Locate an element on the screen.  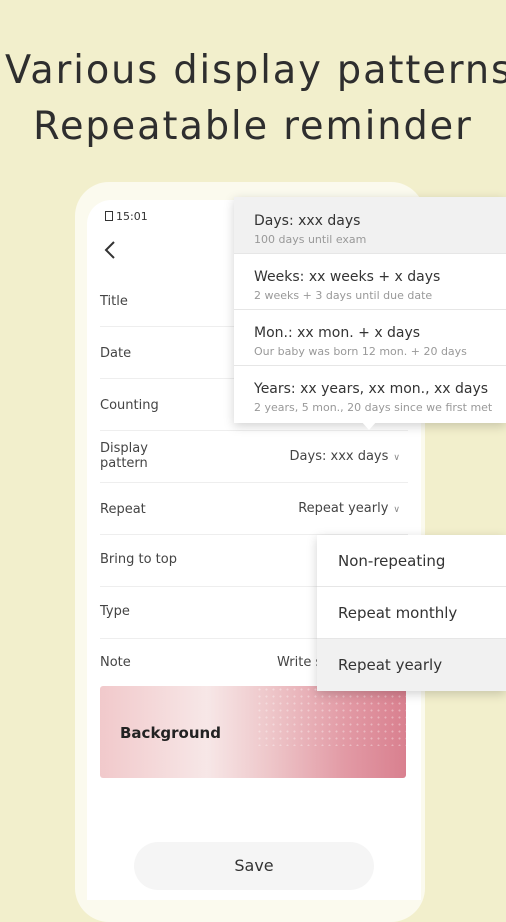
option-example: 2 weeks + 3 days until due date is located at coordinates (343, 295).